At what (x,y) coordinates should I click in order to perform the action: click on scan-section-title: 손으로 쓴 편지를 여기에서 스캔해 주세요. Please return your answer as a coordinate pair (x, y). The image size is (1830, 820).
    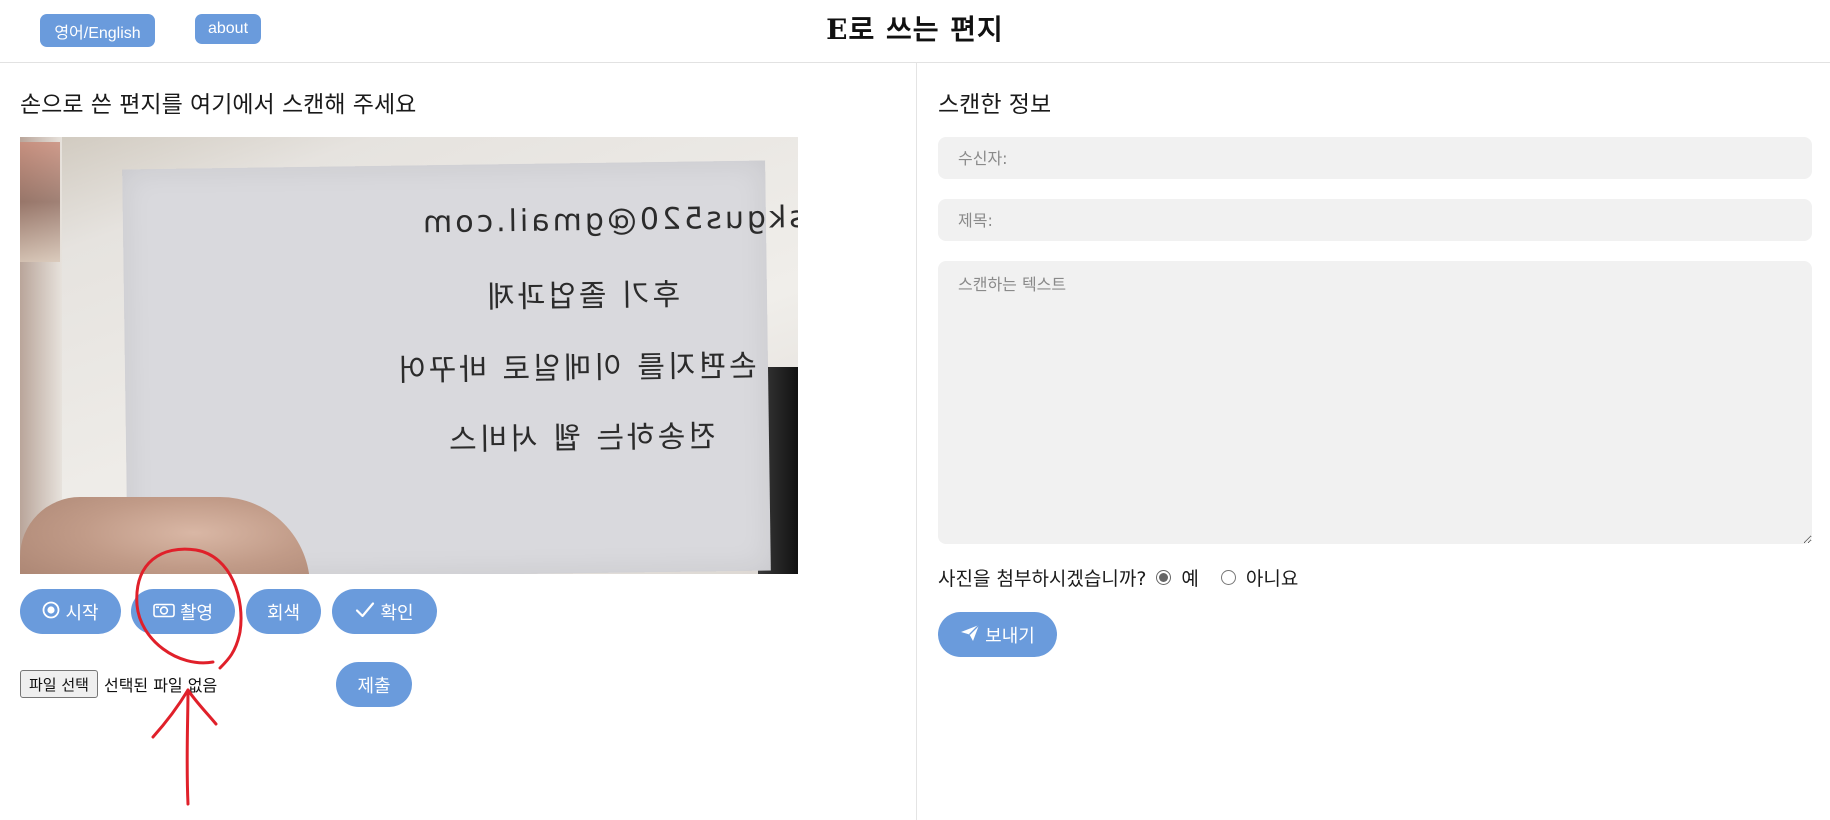
    Looking at the image, I should click on (218, 105).